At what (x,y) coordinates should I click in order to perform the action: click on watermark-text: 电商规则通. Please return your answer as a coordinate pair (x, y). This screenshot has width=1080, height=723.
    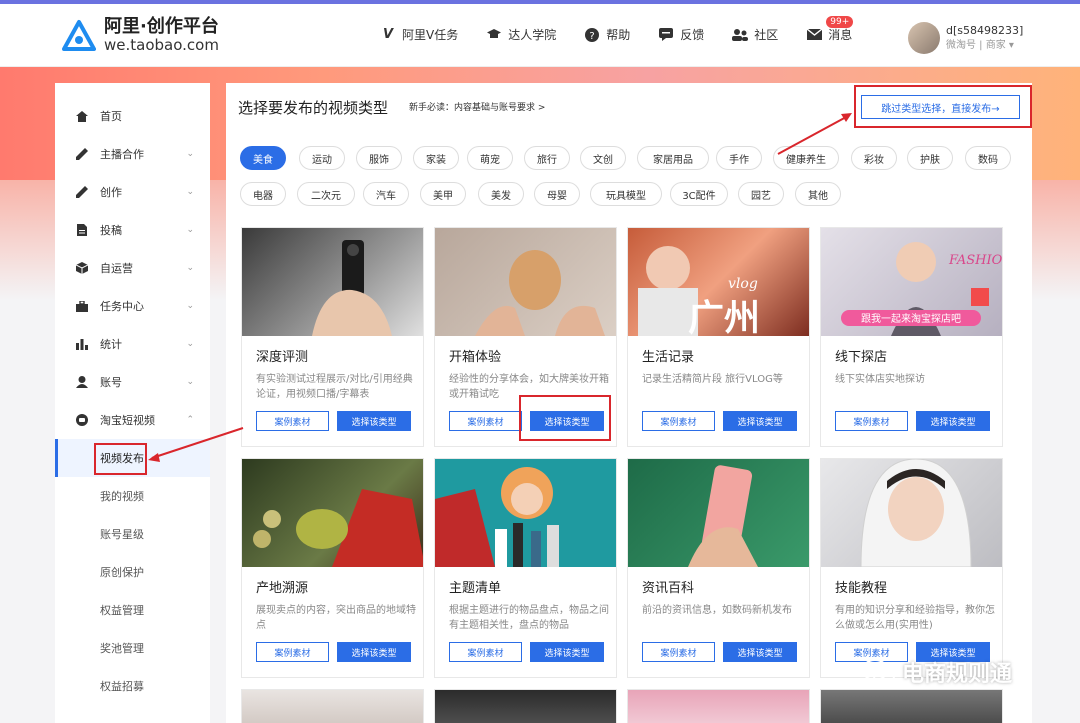
    Looking at the image, I should click on (957, 674).